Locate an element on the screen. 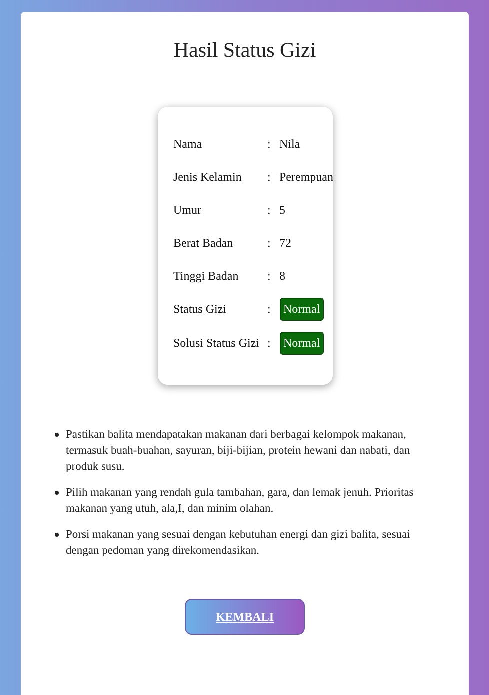  field-label: Umur is located at coordinates (188, 210).